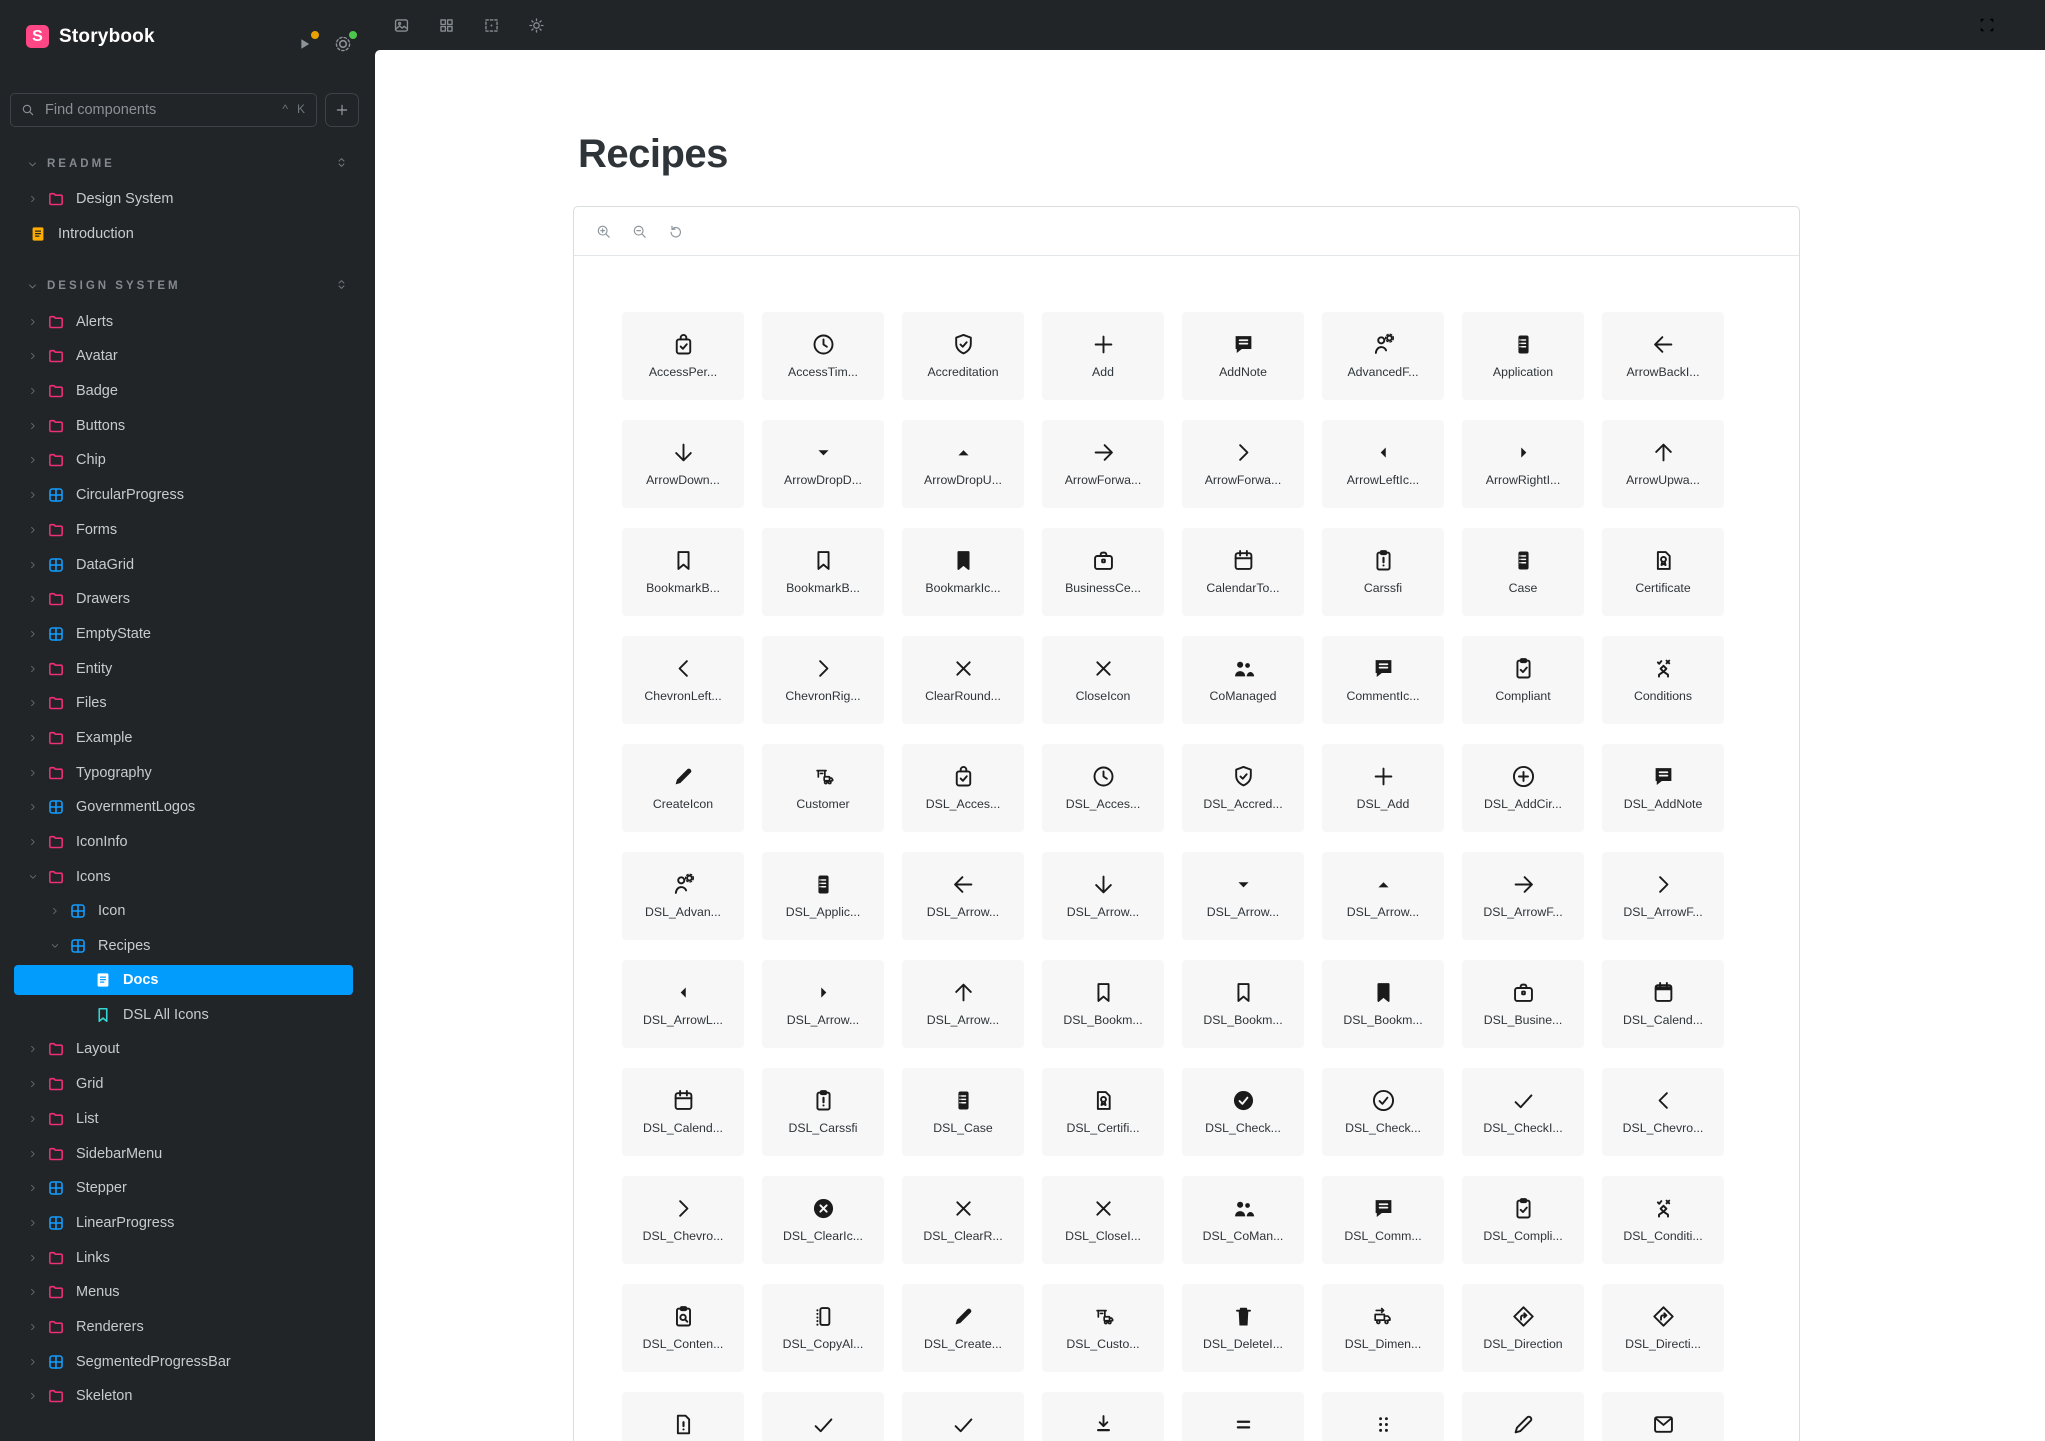 The image size is (2045, 1441). I want to click on zoom-out-icon, so click(639, 231).